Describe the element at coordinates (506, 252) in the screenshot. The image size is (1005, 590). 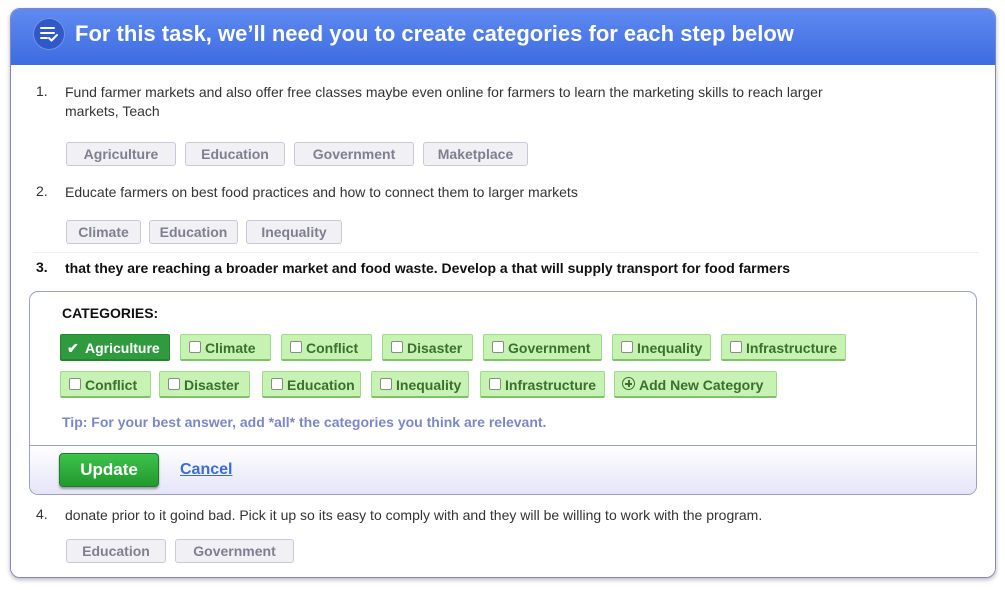
I see `divider` at that location.